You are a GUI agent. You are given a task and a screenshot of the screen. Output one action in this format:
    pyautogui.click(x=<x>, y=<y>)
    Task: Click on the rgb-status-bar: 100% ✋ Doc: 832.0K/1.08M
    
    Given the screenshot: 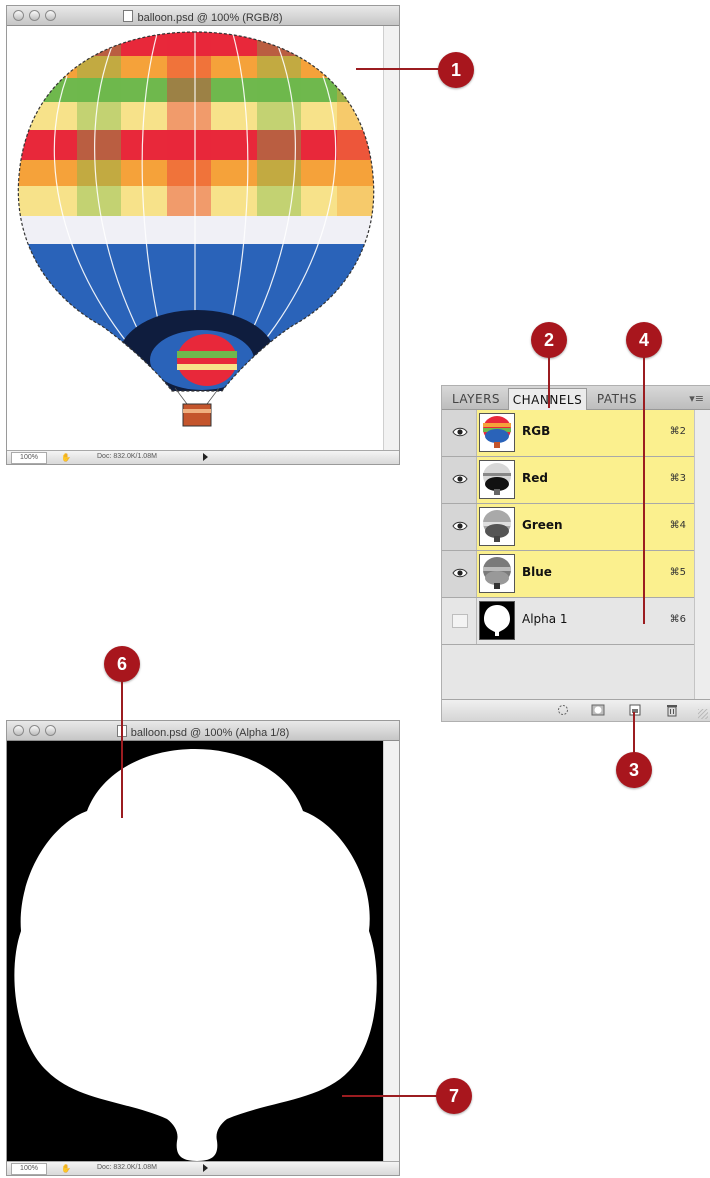 What is the action you would take?
    pyautogui.click(x=203, y=457)
    